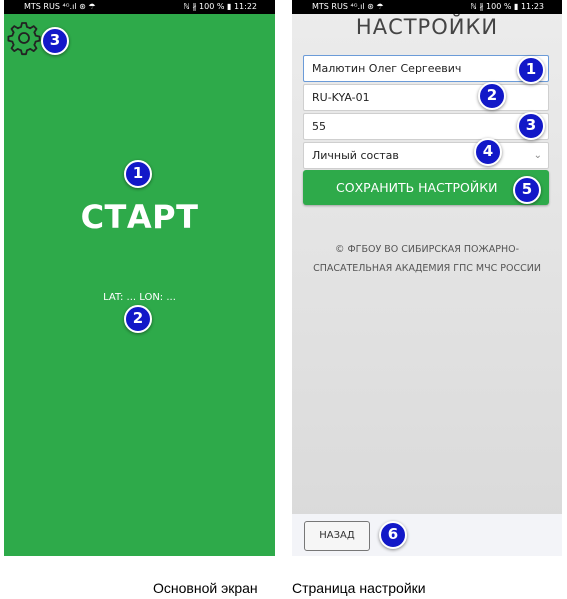 Image resolution: width=567 pixels, height=599 pixels. Describe the element at coordinates (507, 6) in the screenshot. I see `status-right: ℕ ∦ 100 % ▮ 11:23` at that location.